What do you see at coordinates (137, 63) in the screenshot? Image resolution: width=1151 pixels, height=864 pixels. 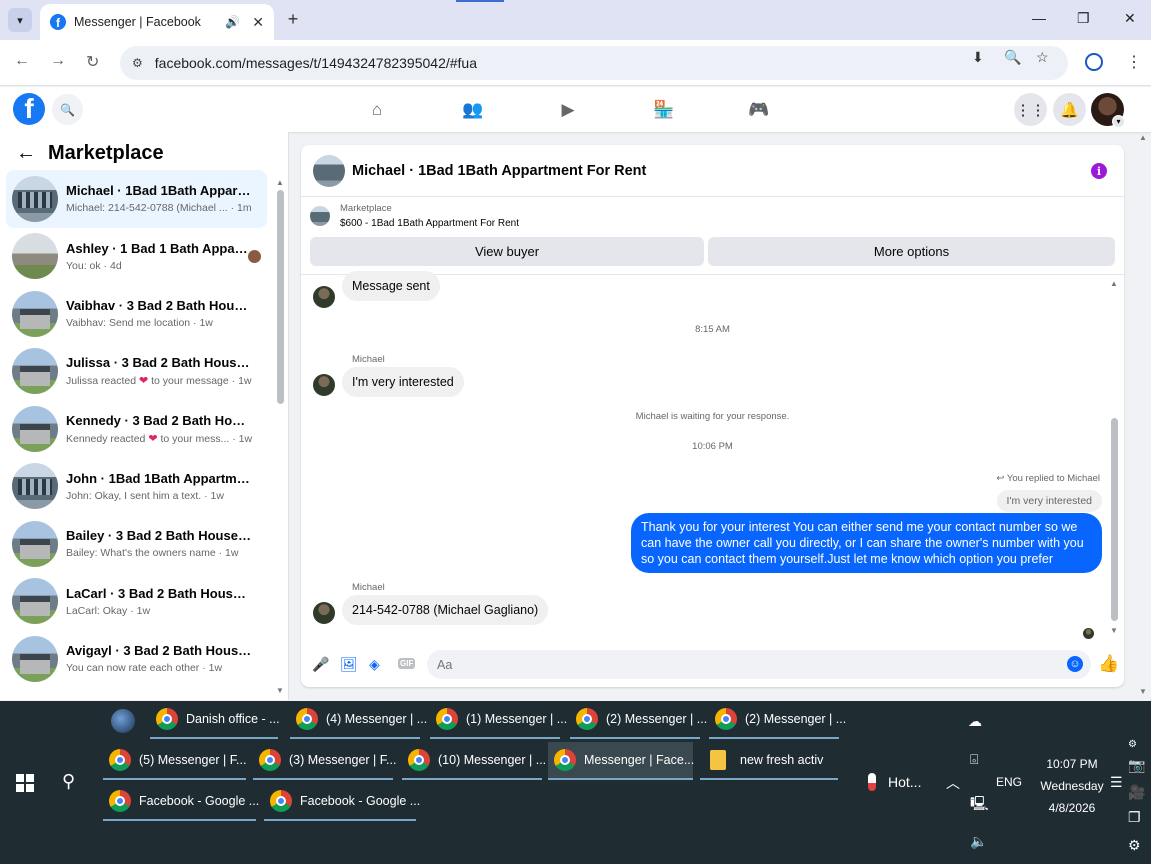 I see `site-settings-icon: ⚙` at bounding box center [137, 63].